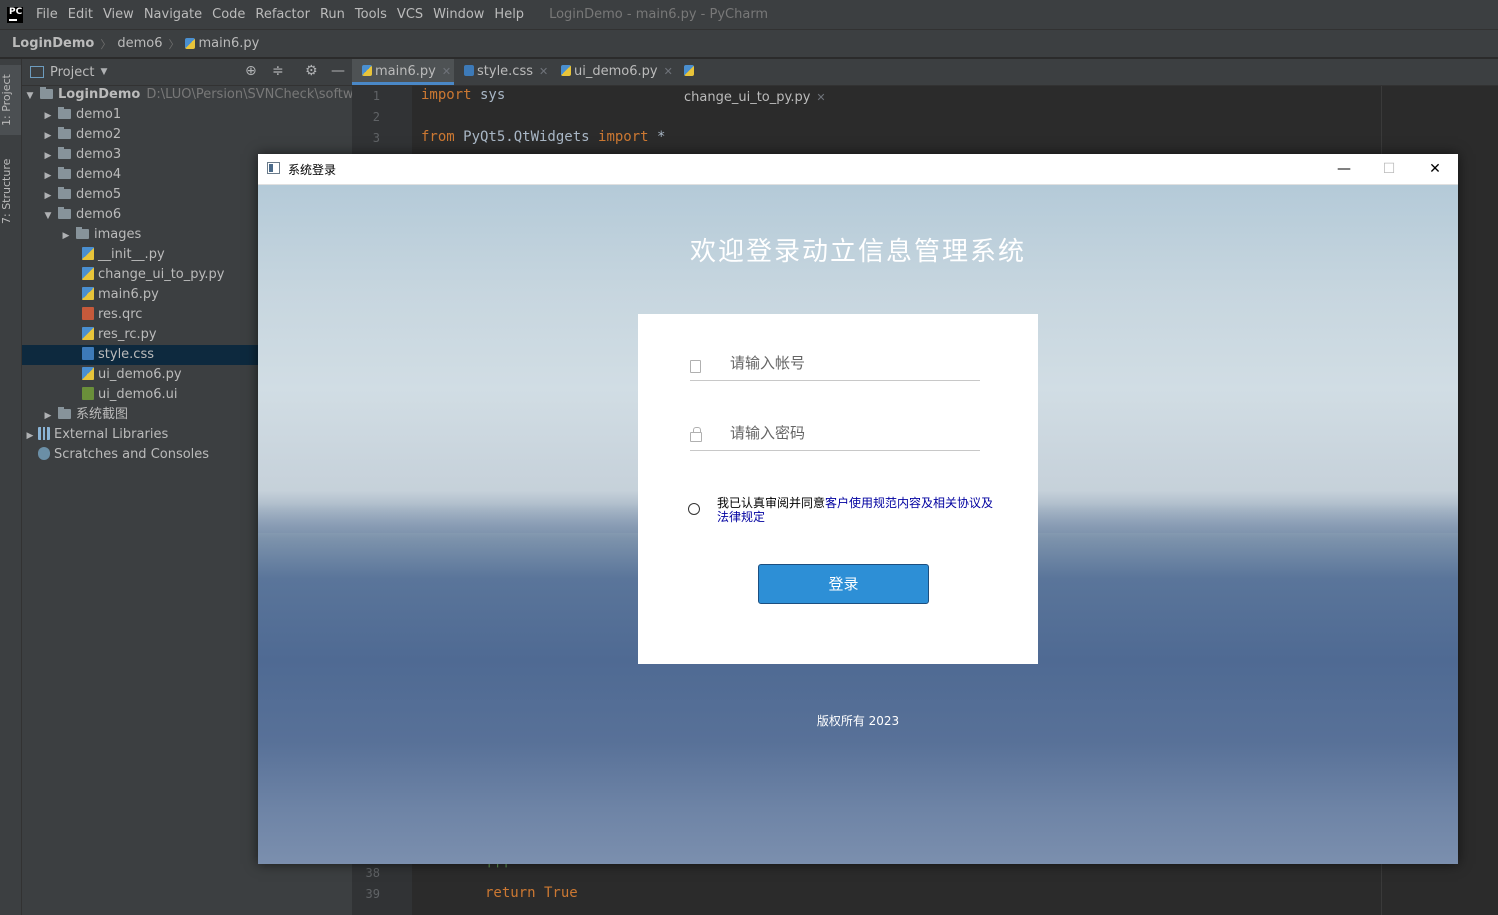 This screenshot has height=915, width=1498. I want to click on gear-icon: ⚙, so click(311, 71).